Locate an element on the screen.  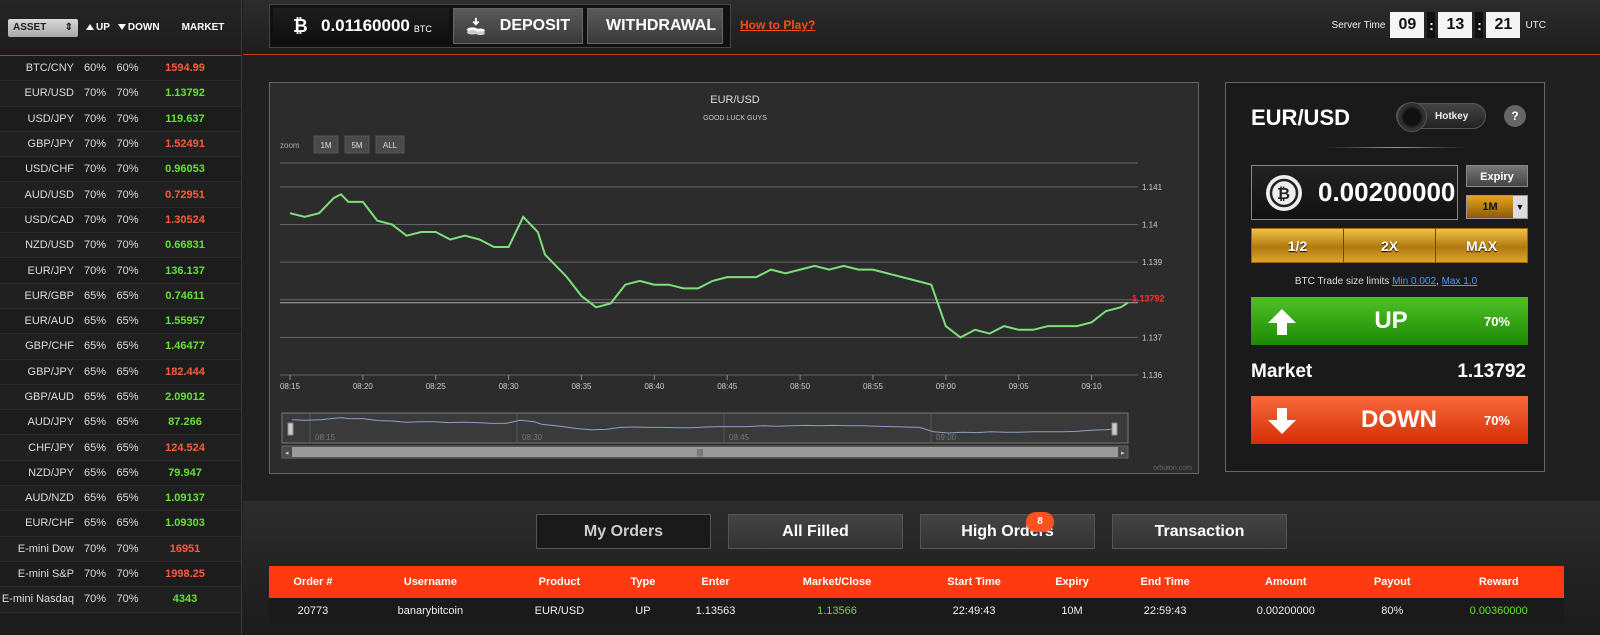
asset-row: EUR/USD 70% 70% 1.13792 is located at coordinates (120, 94).